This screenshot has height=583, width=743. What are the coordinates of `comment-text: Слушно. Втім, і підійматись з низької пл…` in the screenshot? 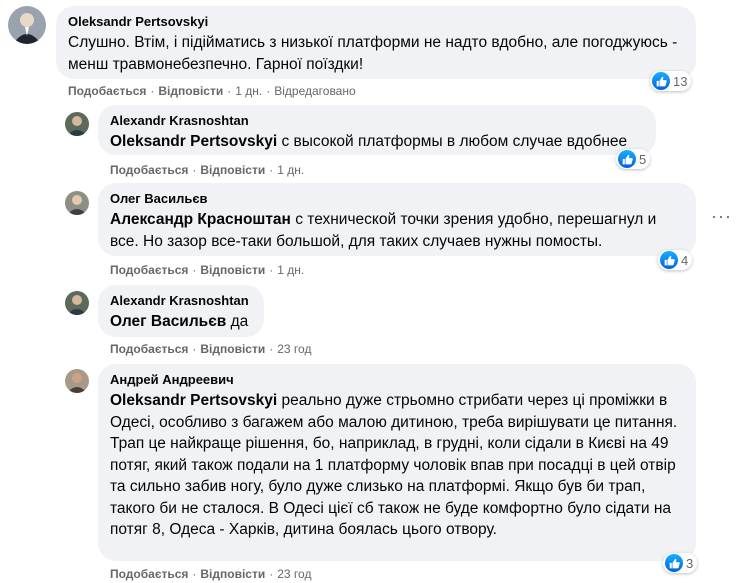 It's located at (373, 53).